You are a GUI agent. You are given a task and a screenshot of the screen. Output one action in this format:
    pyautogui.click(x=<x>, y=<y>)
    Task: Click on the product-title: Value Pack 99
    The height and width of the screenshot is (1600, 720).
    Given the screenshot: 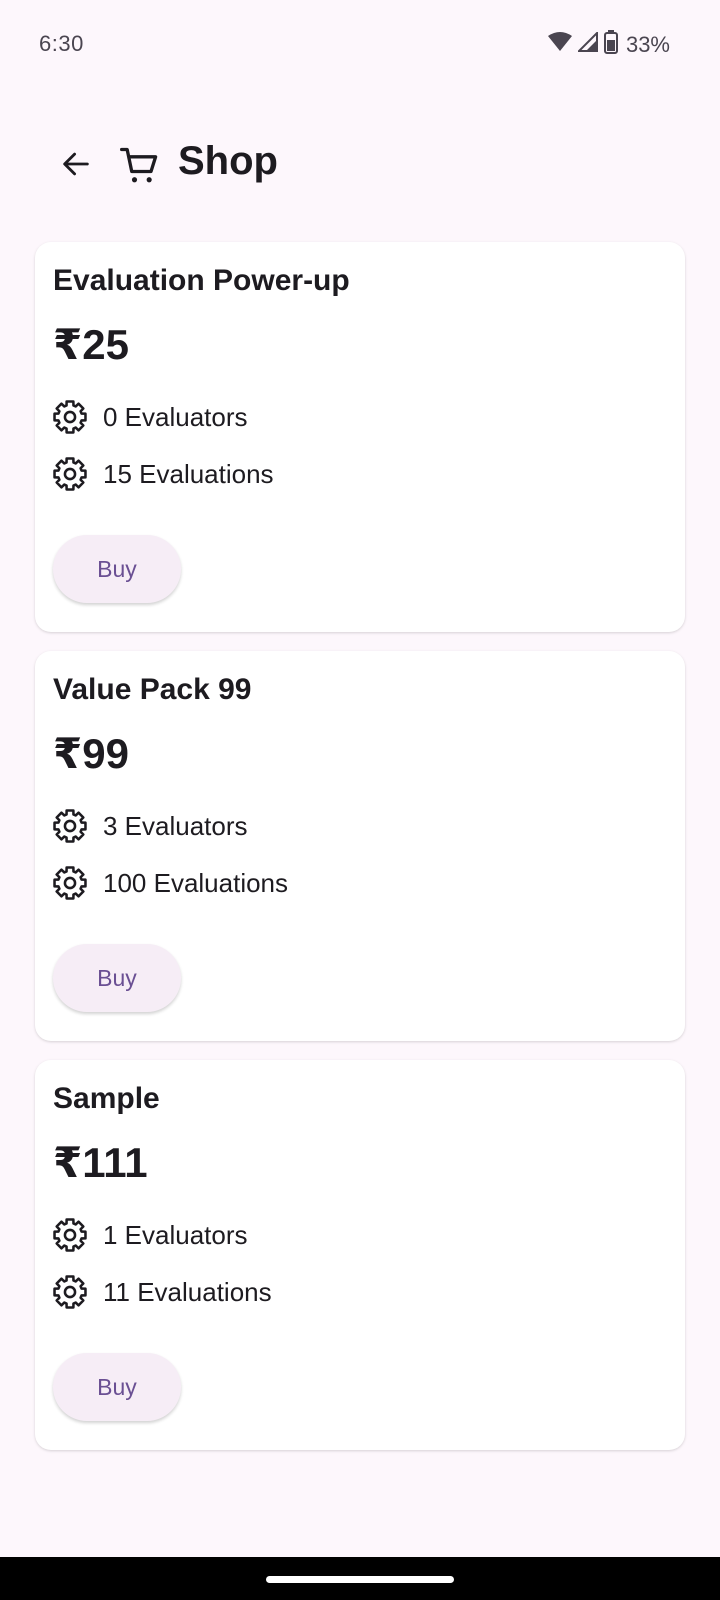 What is the action you would take?
    pyautogui.click(x=152, y=689)
    